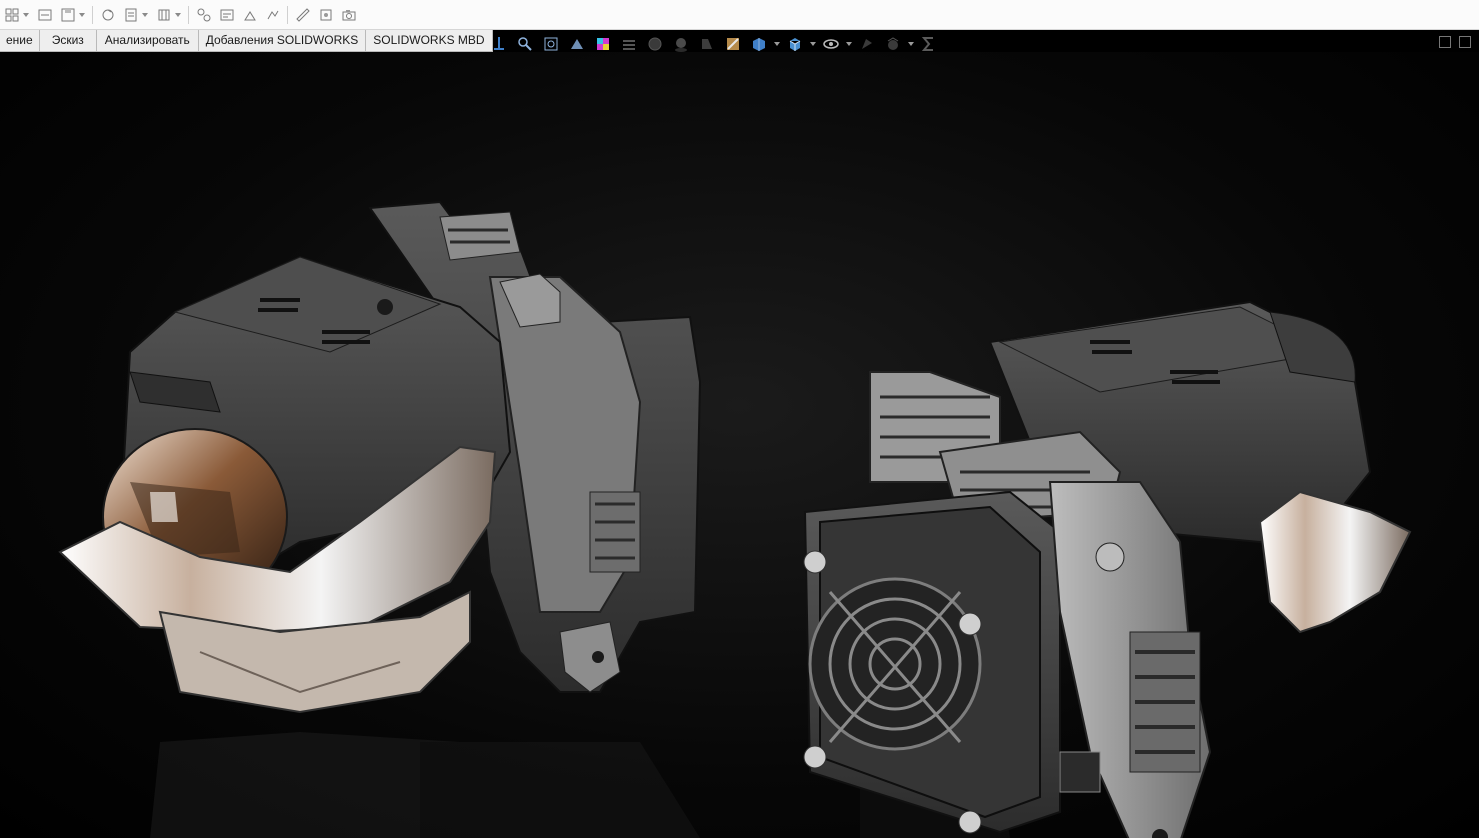 This screenshot has height=838, width=1479. Describe the element at coordinates (849, 44) in the screenshot. I see `hide-show-caret` at that location.